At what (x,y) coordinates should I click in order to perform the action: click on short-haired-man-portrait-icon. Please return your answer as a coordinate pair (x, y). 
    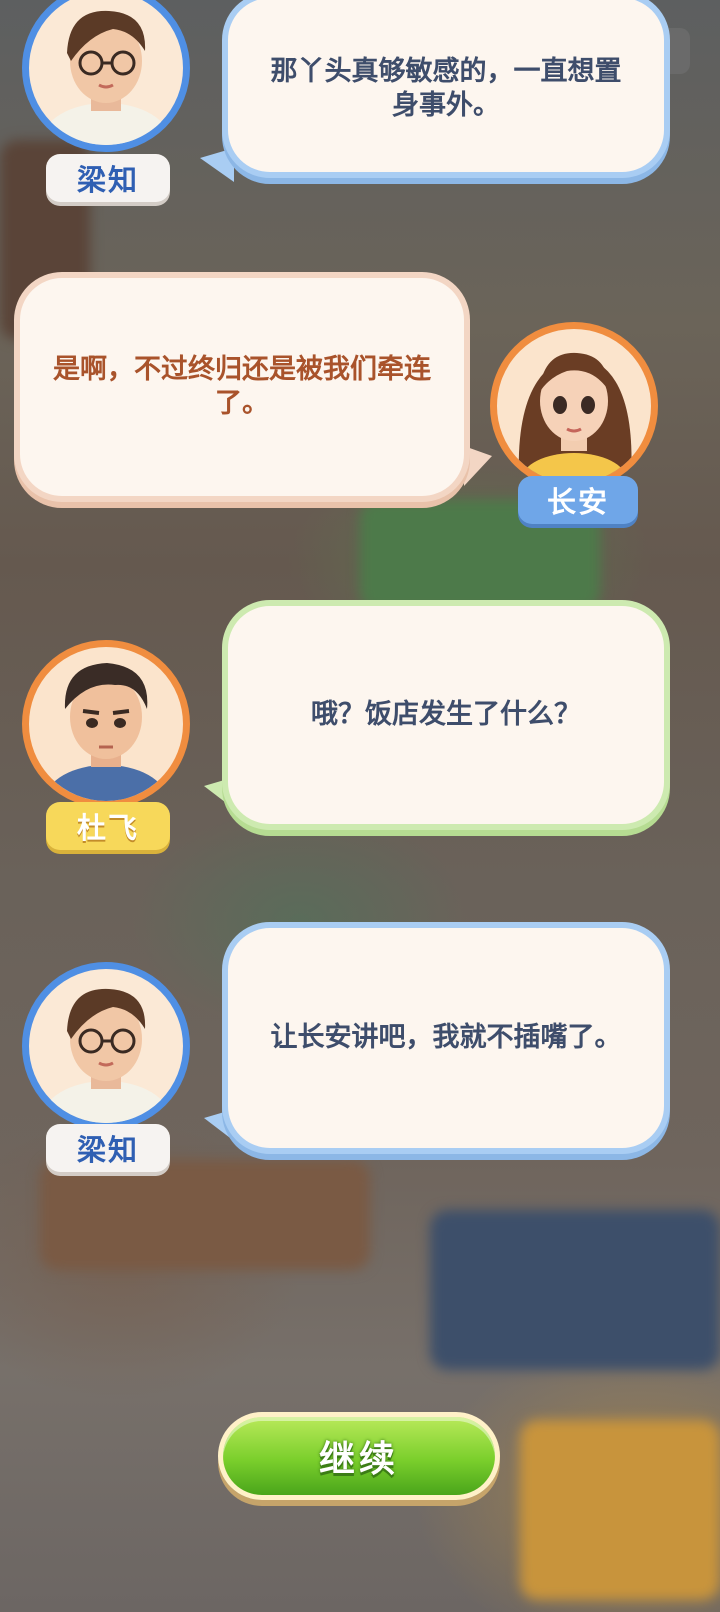
    Looking at the image, I should click on (106, 732).